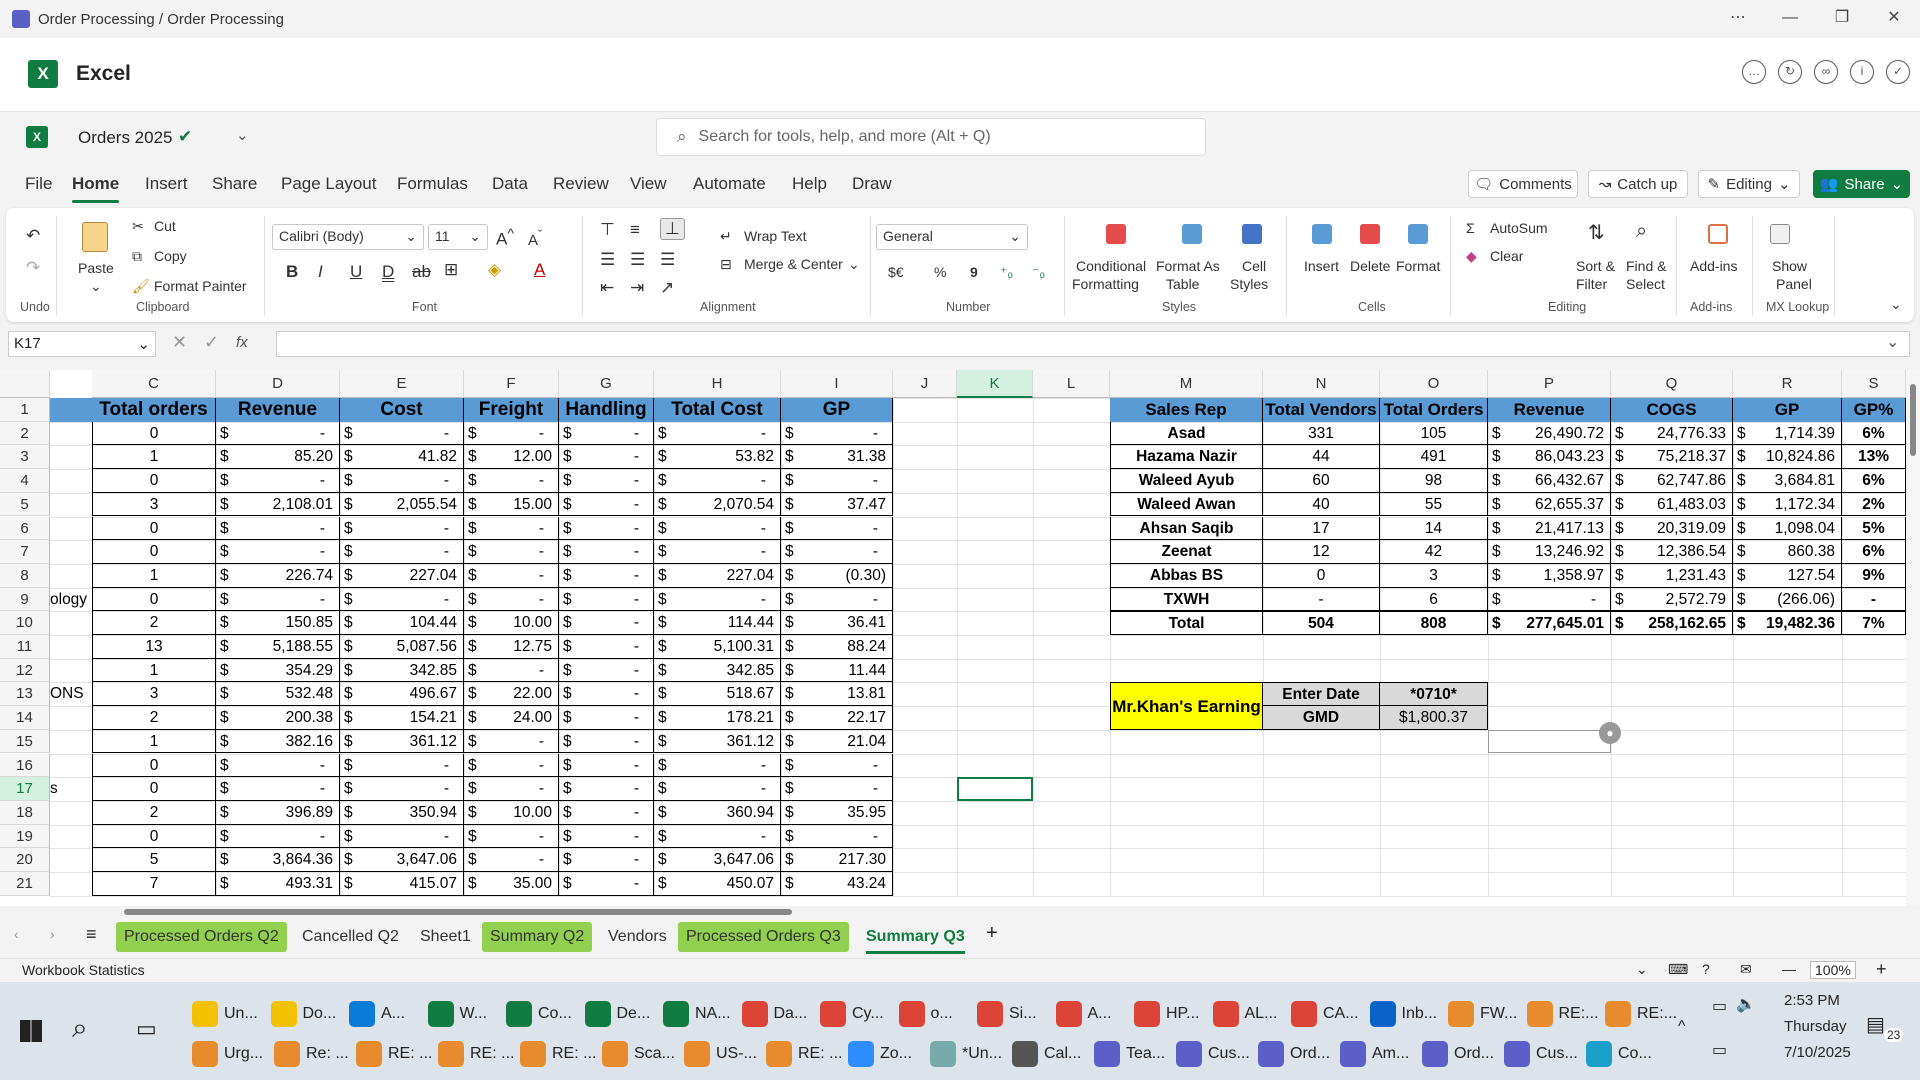 The image size is (1920, 1080). Describe the element at coordinates (402, 860) in the screenshot. I see `cell-currency: $3,647.06` at that location.